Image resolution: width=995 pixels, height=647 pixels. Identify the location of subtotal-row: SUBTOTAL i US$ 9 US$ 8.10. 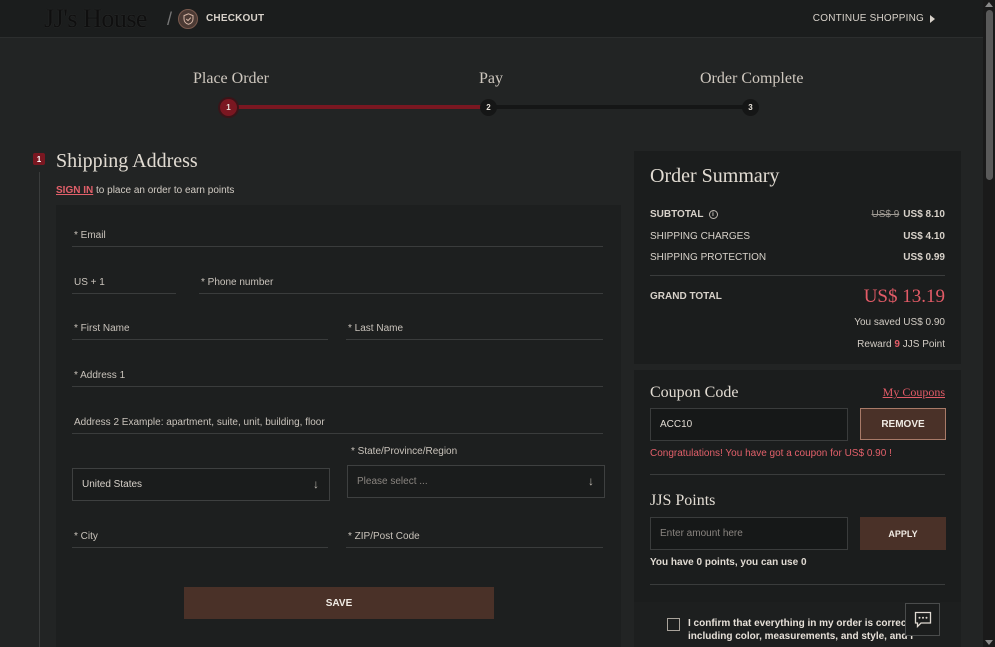
(797, 214).